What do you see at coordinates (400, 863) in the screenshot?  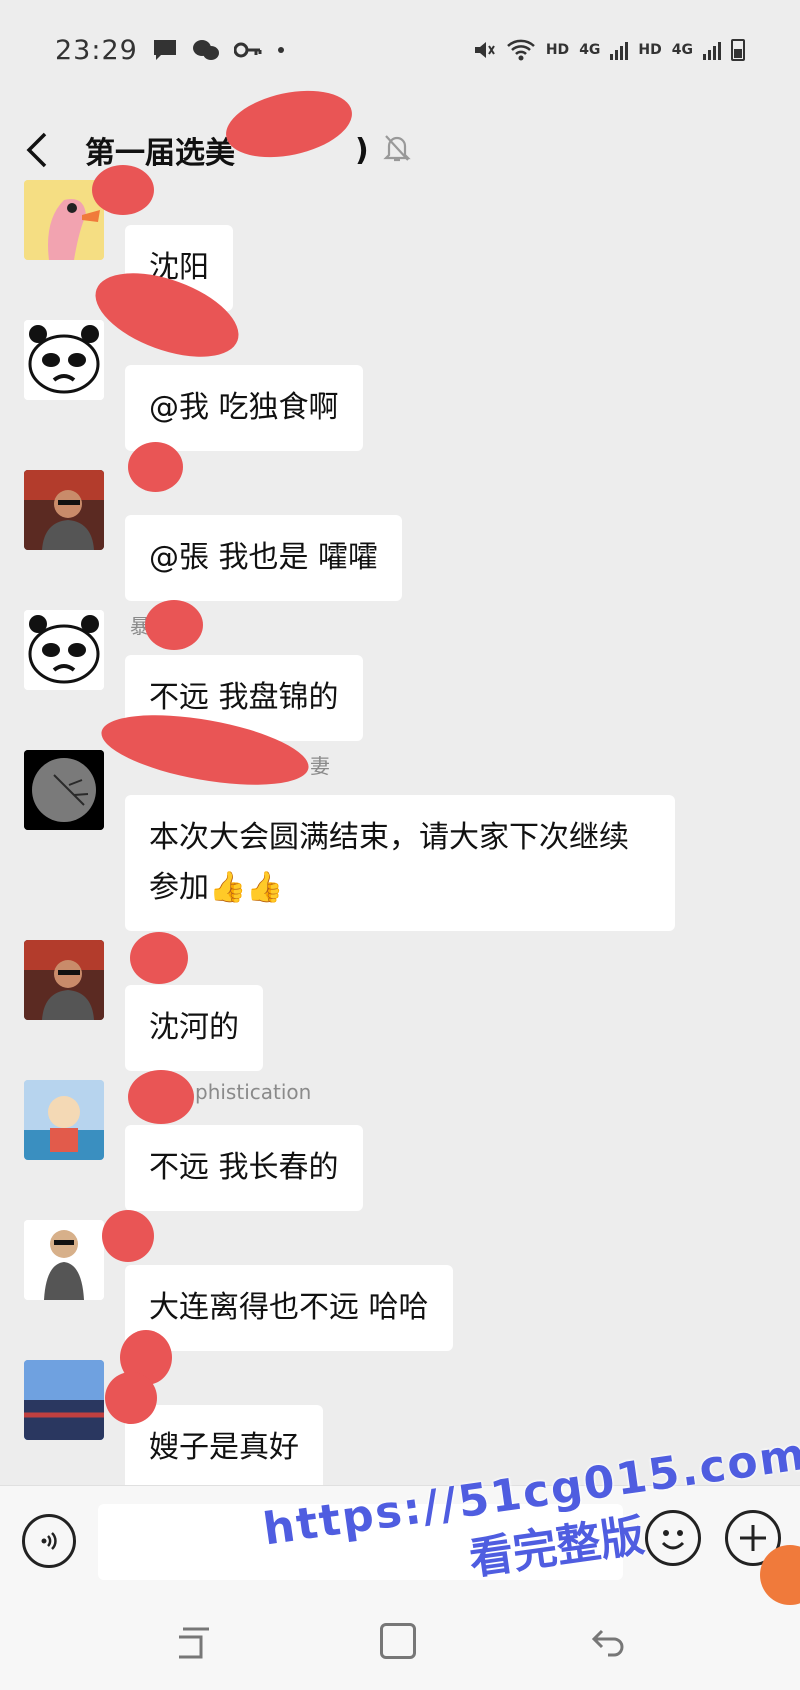 I see `message-bubble: 本次大会圆满结束，请大家下次继续参加👍👍` at bounding box center [400, 863].